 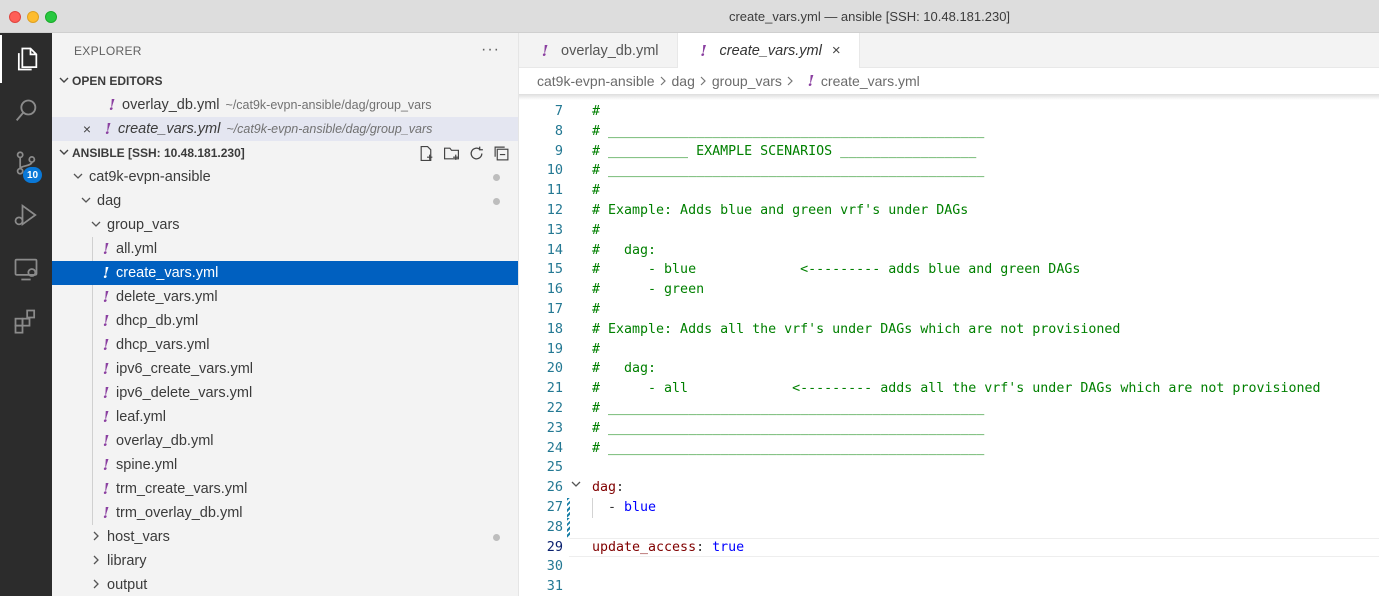 What do you see at coordinates (554, 566) in the screenshot?
I see `line-number: 30` at bounding box center [554, 566].